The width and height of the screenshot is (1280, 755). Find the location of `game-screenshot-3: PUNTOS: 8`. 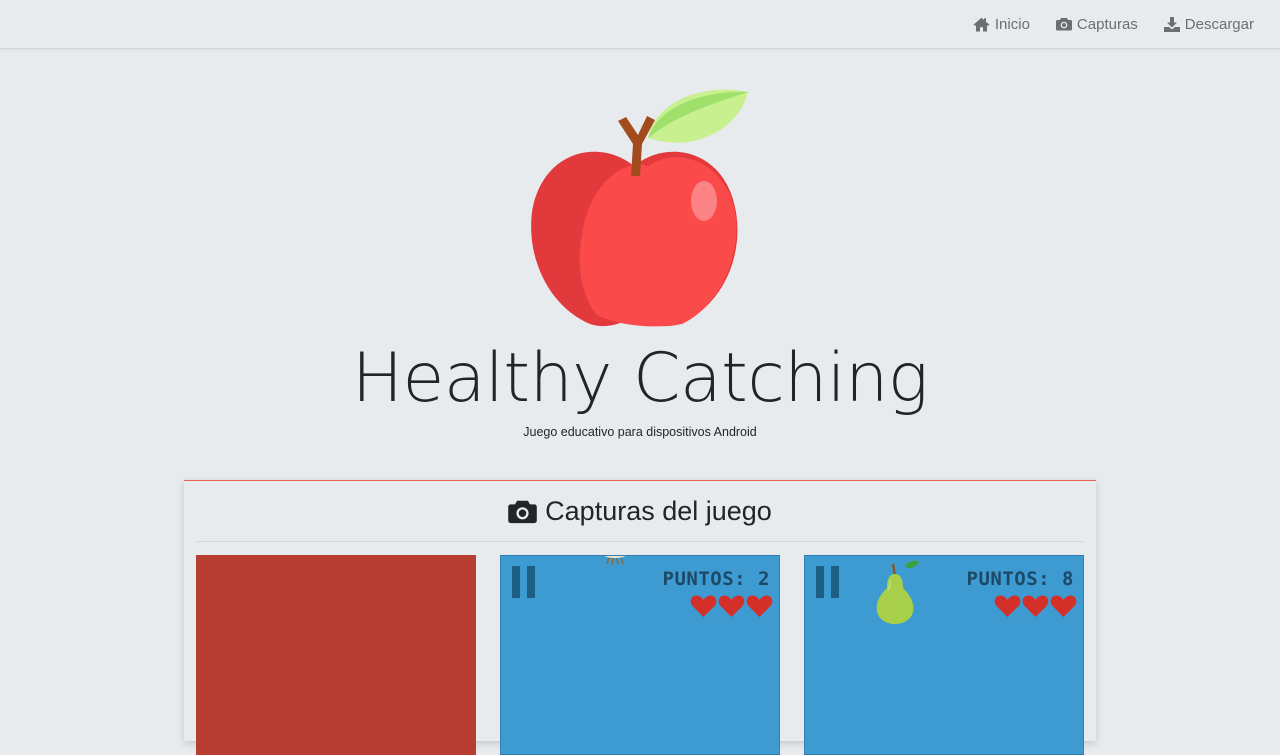

game-screenshot-3: PUNTOS: 8 is located at coordinates (944, 655).